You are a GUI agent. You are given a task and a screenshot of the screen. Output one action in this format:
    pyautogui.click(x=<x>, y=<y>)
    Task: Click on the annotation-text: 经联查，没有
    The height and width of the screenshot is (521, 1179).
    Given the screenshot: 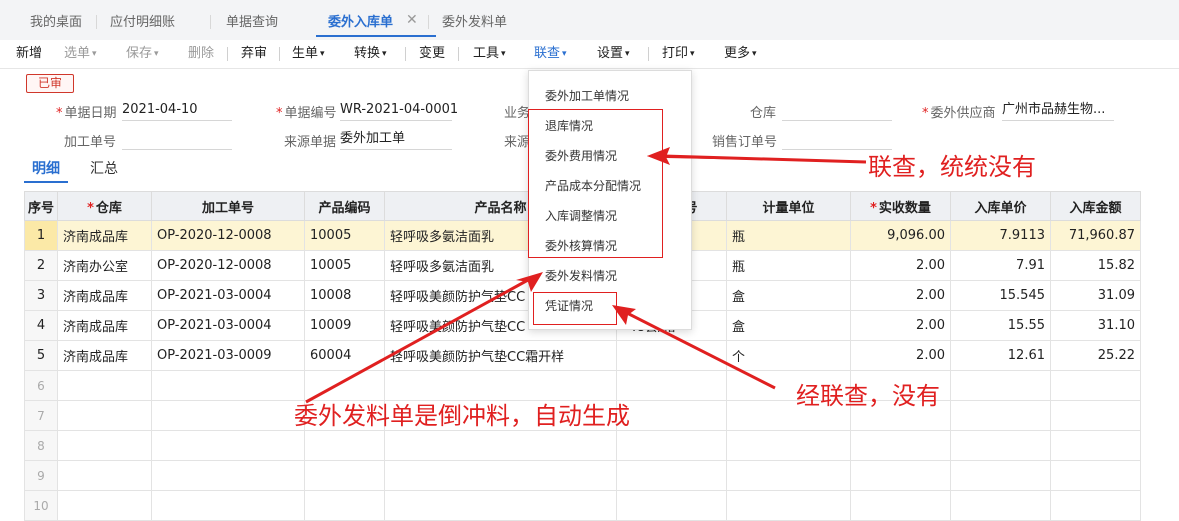 What is the action you would take?
    pyautogui.click(x=868, y=396)
    